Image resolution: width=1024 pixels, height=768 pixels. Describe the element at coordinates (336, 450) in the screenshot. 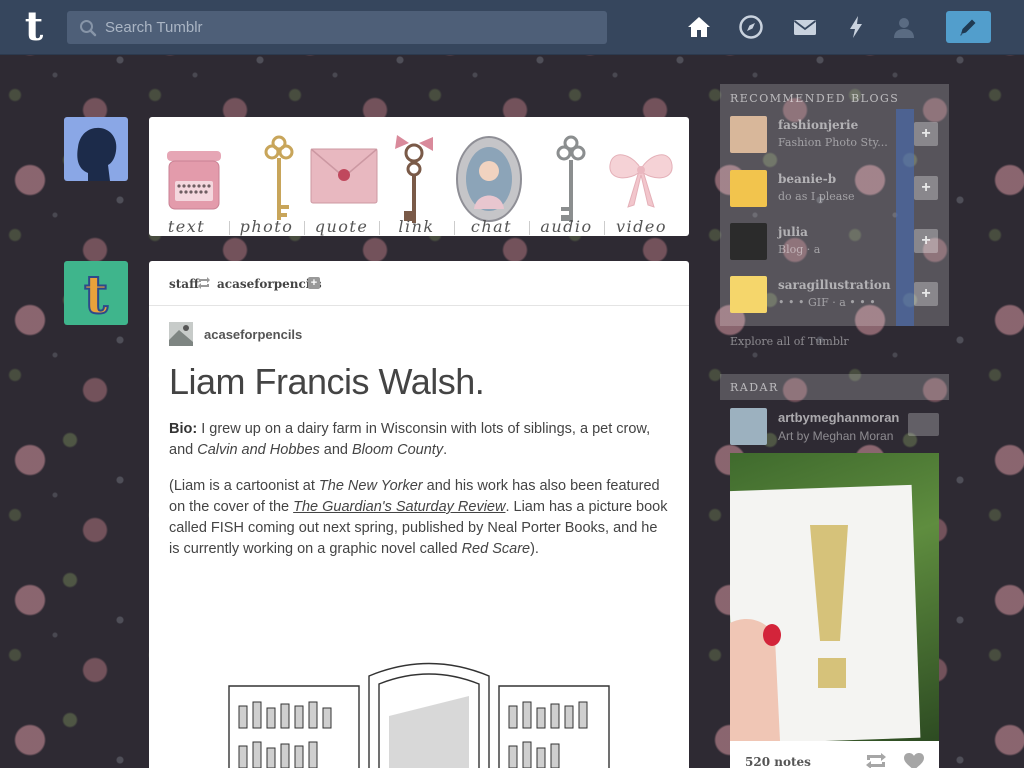

I see `bio-text: and` at that location.